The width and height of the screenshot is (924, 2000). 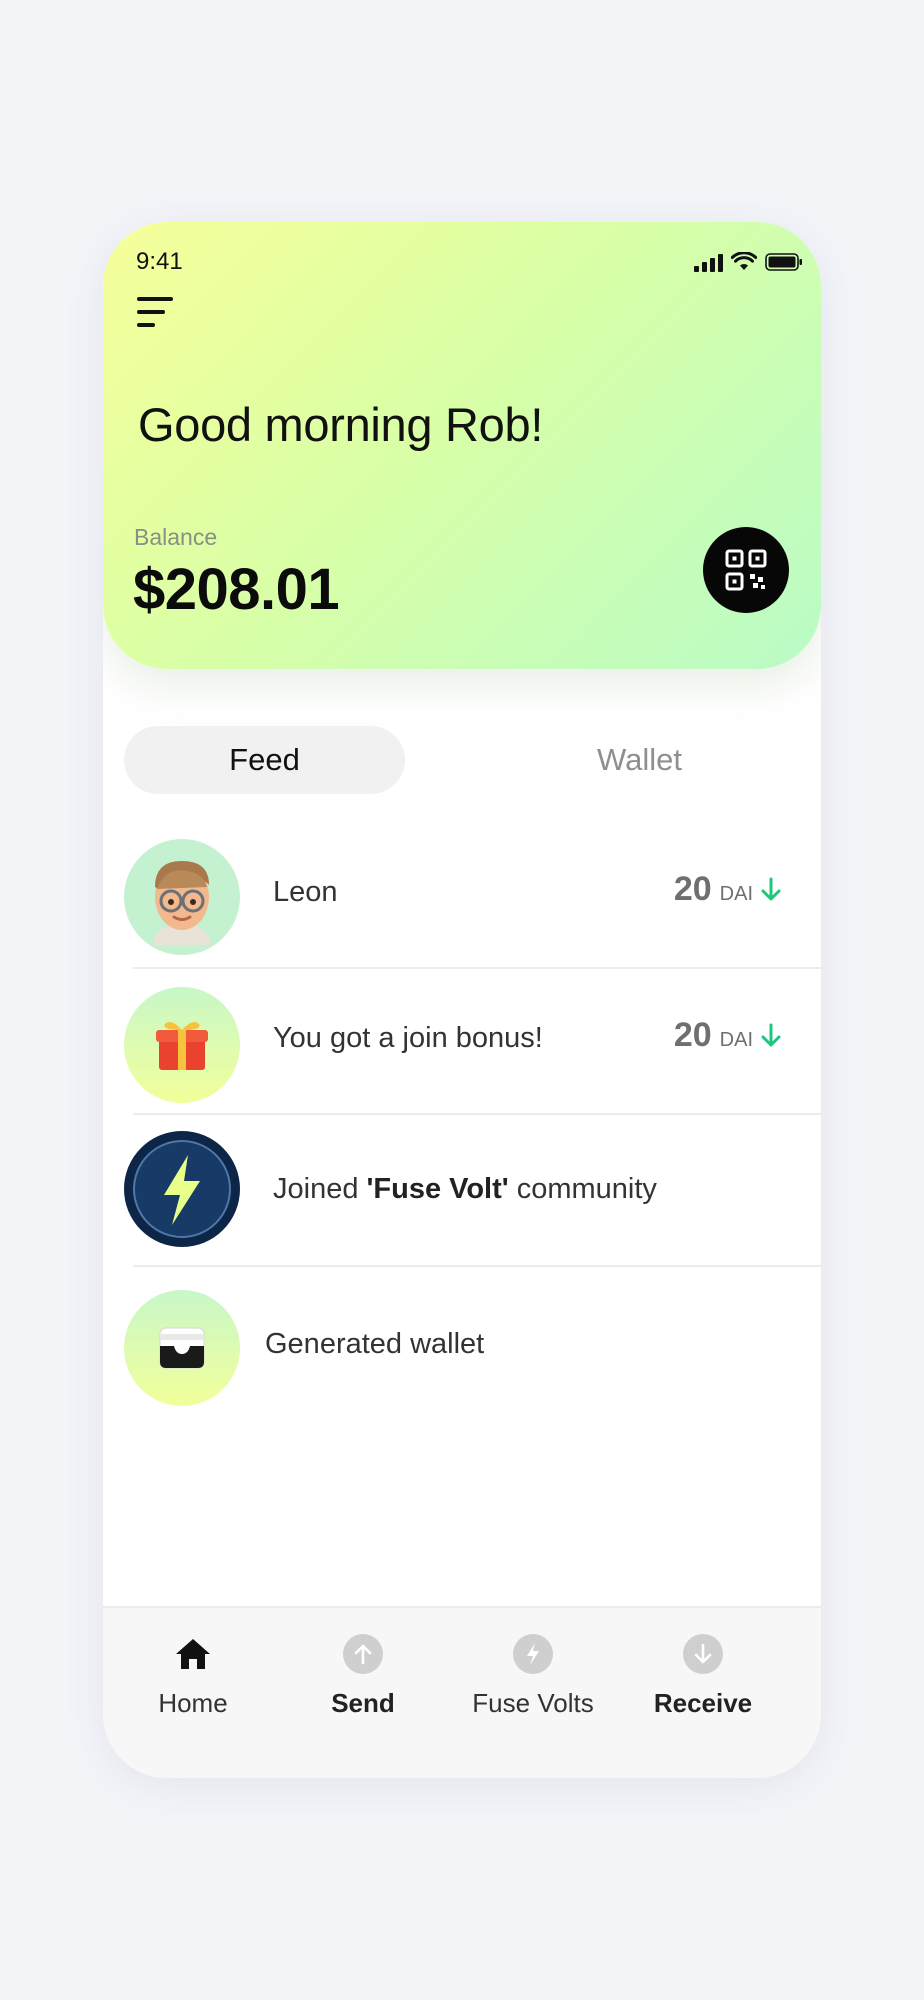 I want to click on qr-code-icon, so click(x=746, y=570).